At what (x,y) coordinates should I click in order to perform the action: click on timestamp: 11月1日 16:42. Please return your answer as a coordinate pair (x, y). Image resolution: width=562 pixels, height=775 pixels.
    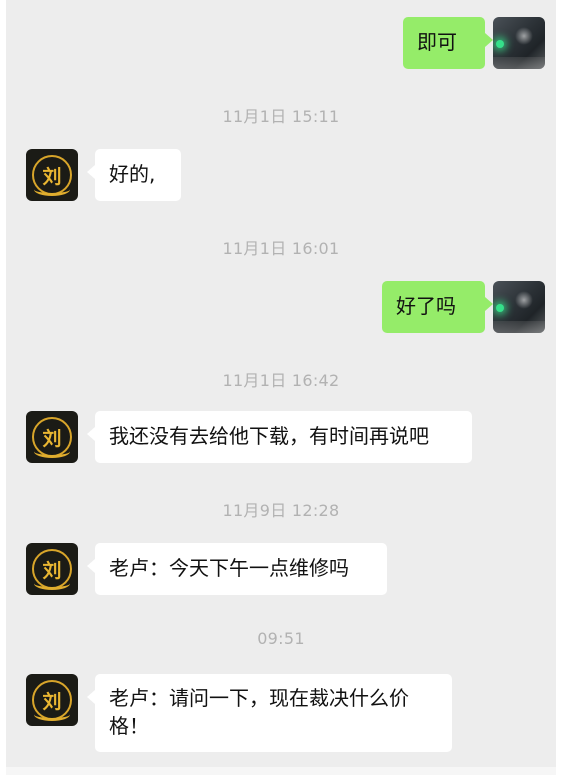
    Looking at the image, I should click on (281, 380).